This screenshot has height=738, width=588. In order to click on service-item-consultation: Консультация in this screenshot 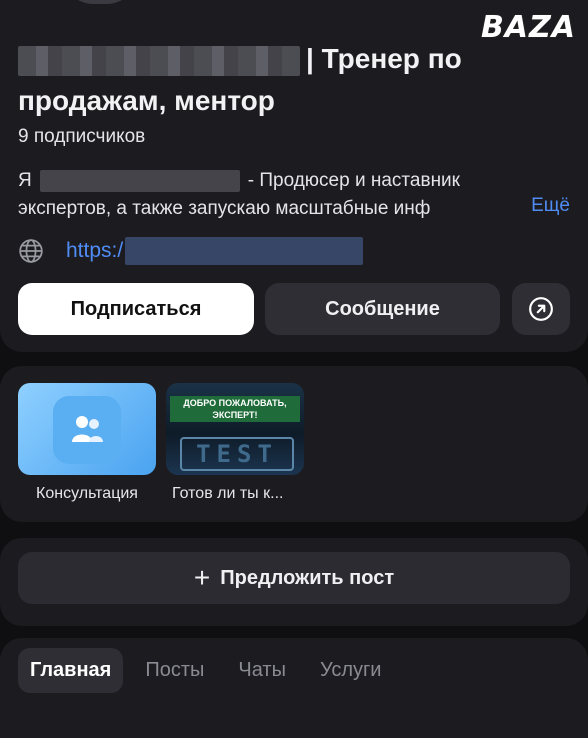, I will do `click(87, 443)`.